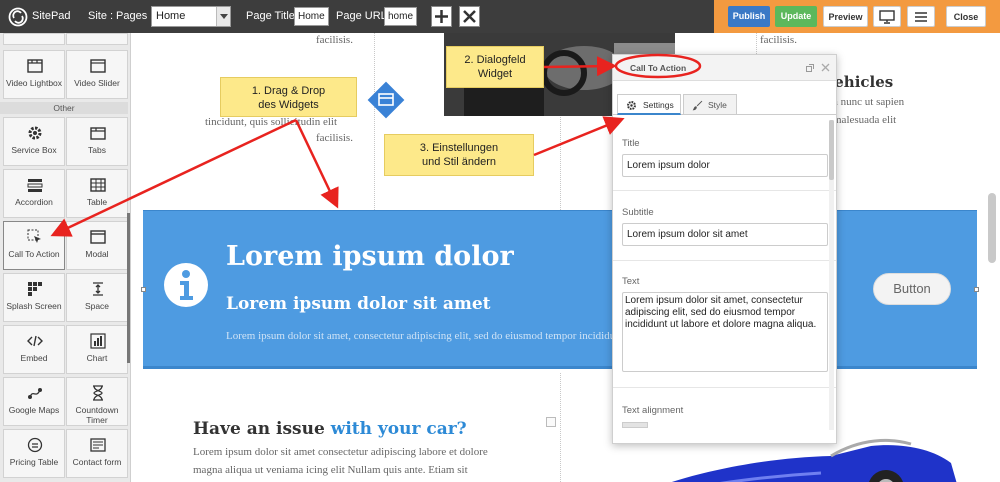  Describe the element at coordinates (845, 16) in the screenshot. I see `preview-button: Preview` at that location.